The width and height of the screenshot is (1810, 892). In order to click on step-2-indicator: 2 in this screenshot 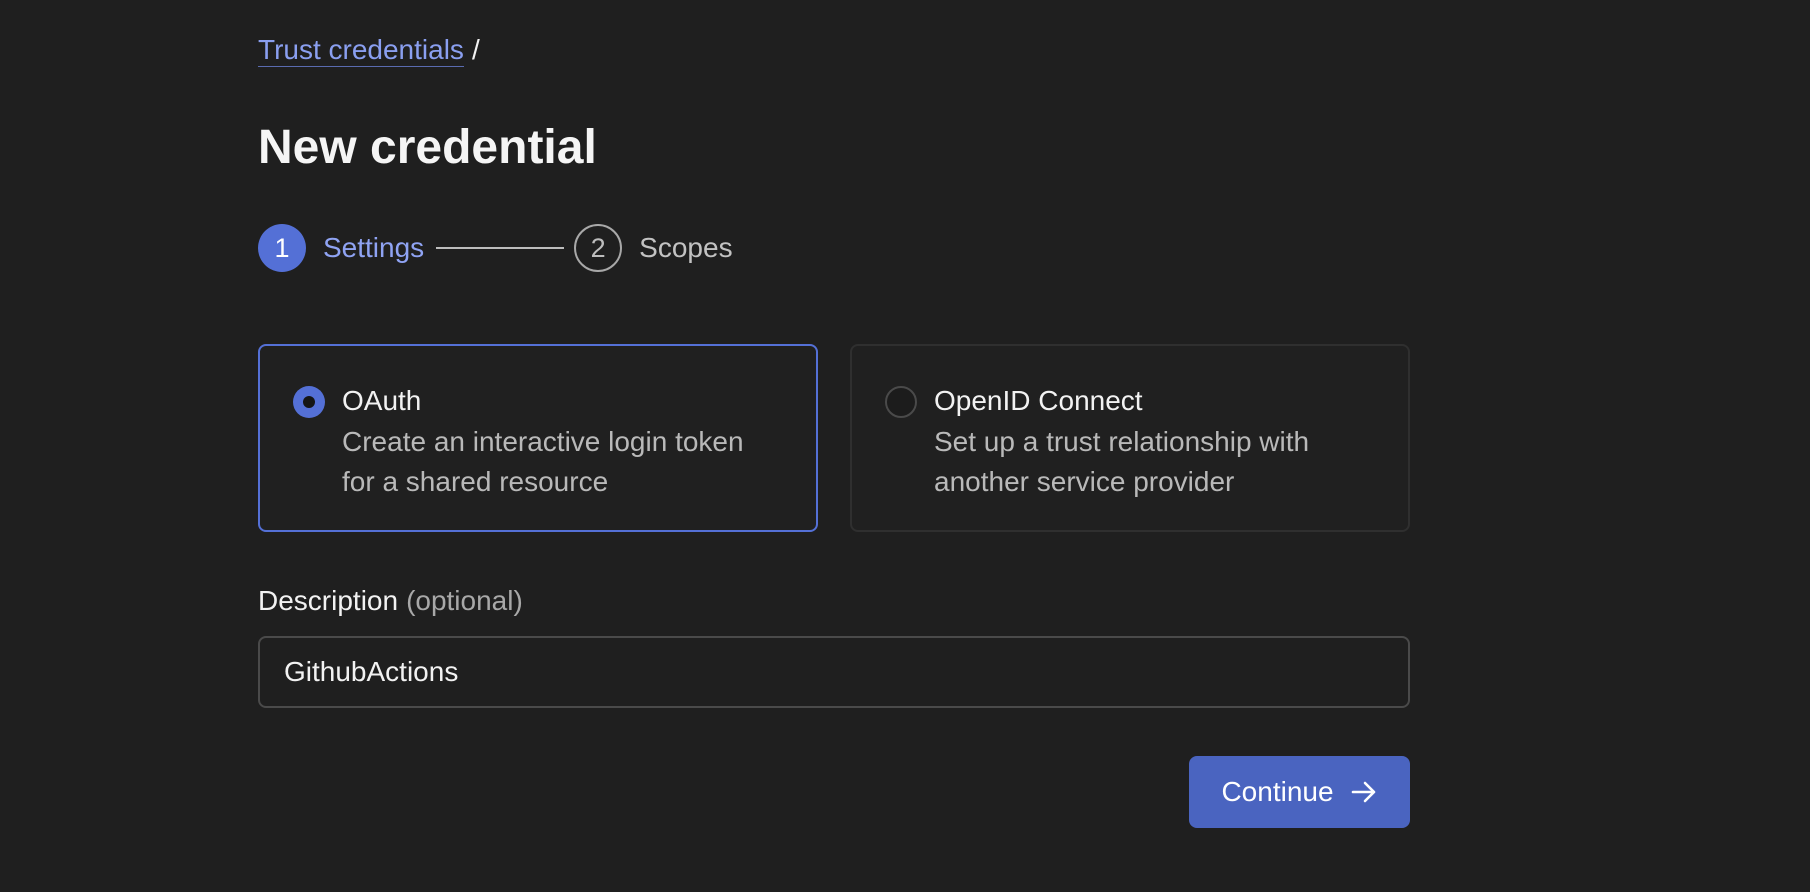, I will do `click(598, 248)`.